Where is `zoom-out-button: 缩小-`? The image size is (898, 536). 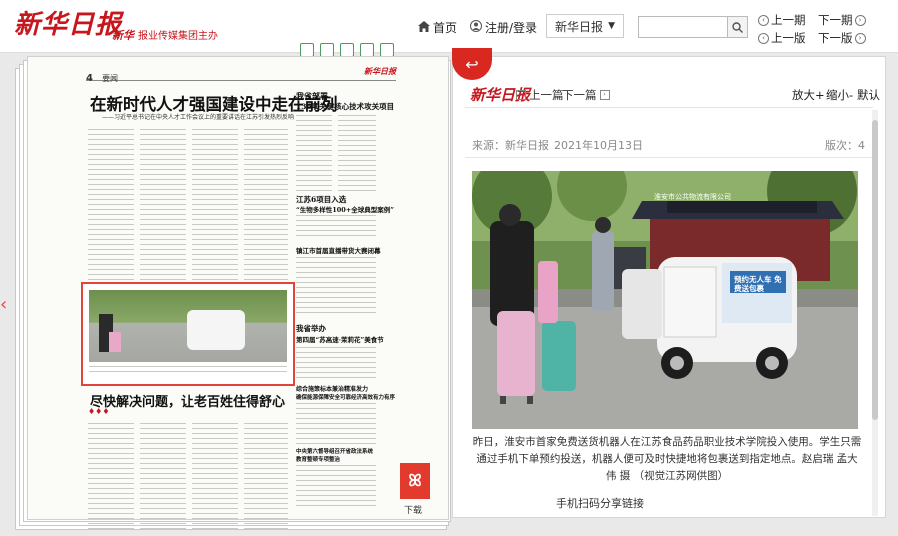
zoom-out-button: 缩小- is located at coordinates (839, 95).